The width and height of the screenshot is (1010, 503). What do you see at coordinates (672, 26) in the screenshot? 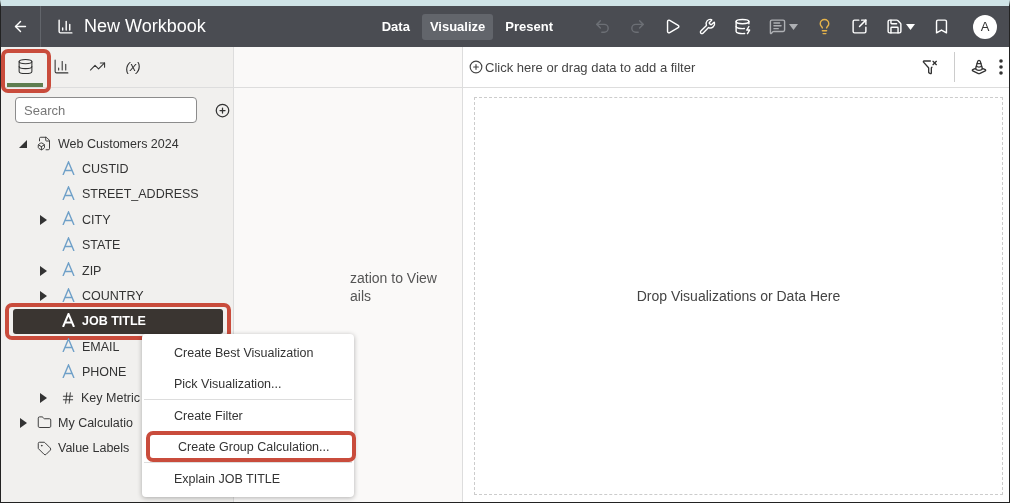
I see `play-icon` at bounding box center [672, 26].